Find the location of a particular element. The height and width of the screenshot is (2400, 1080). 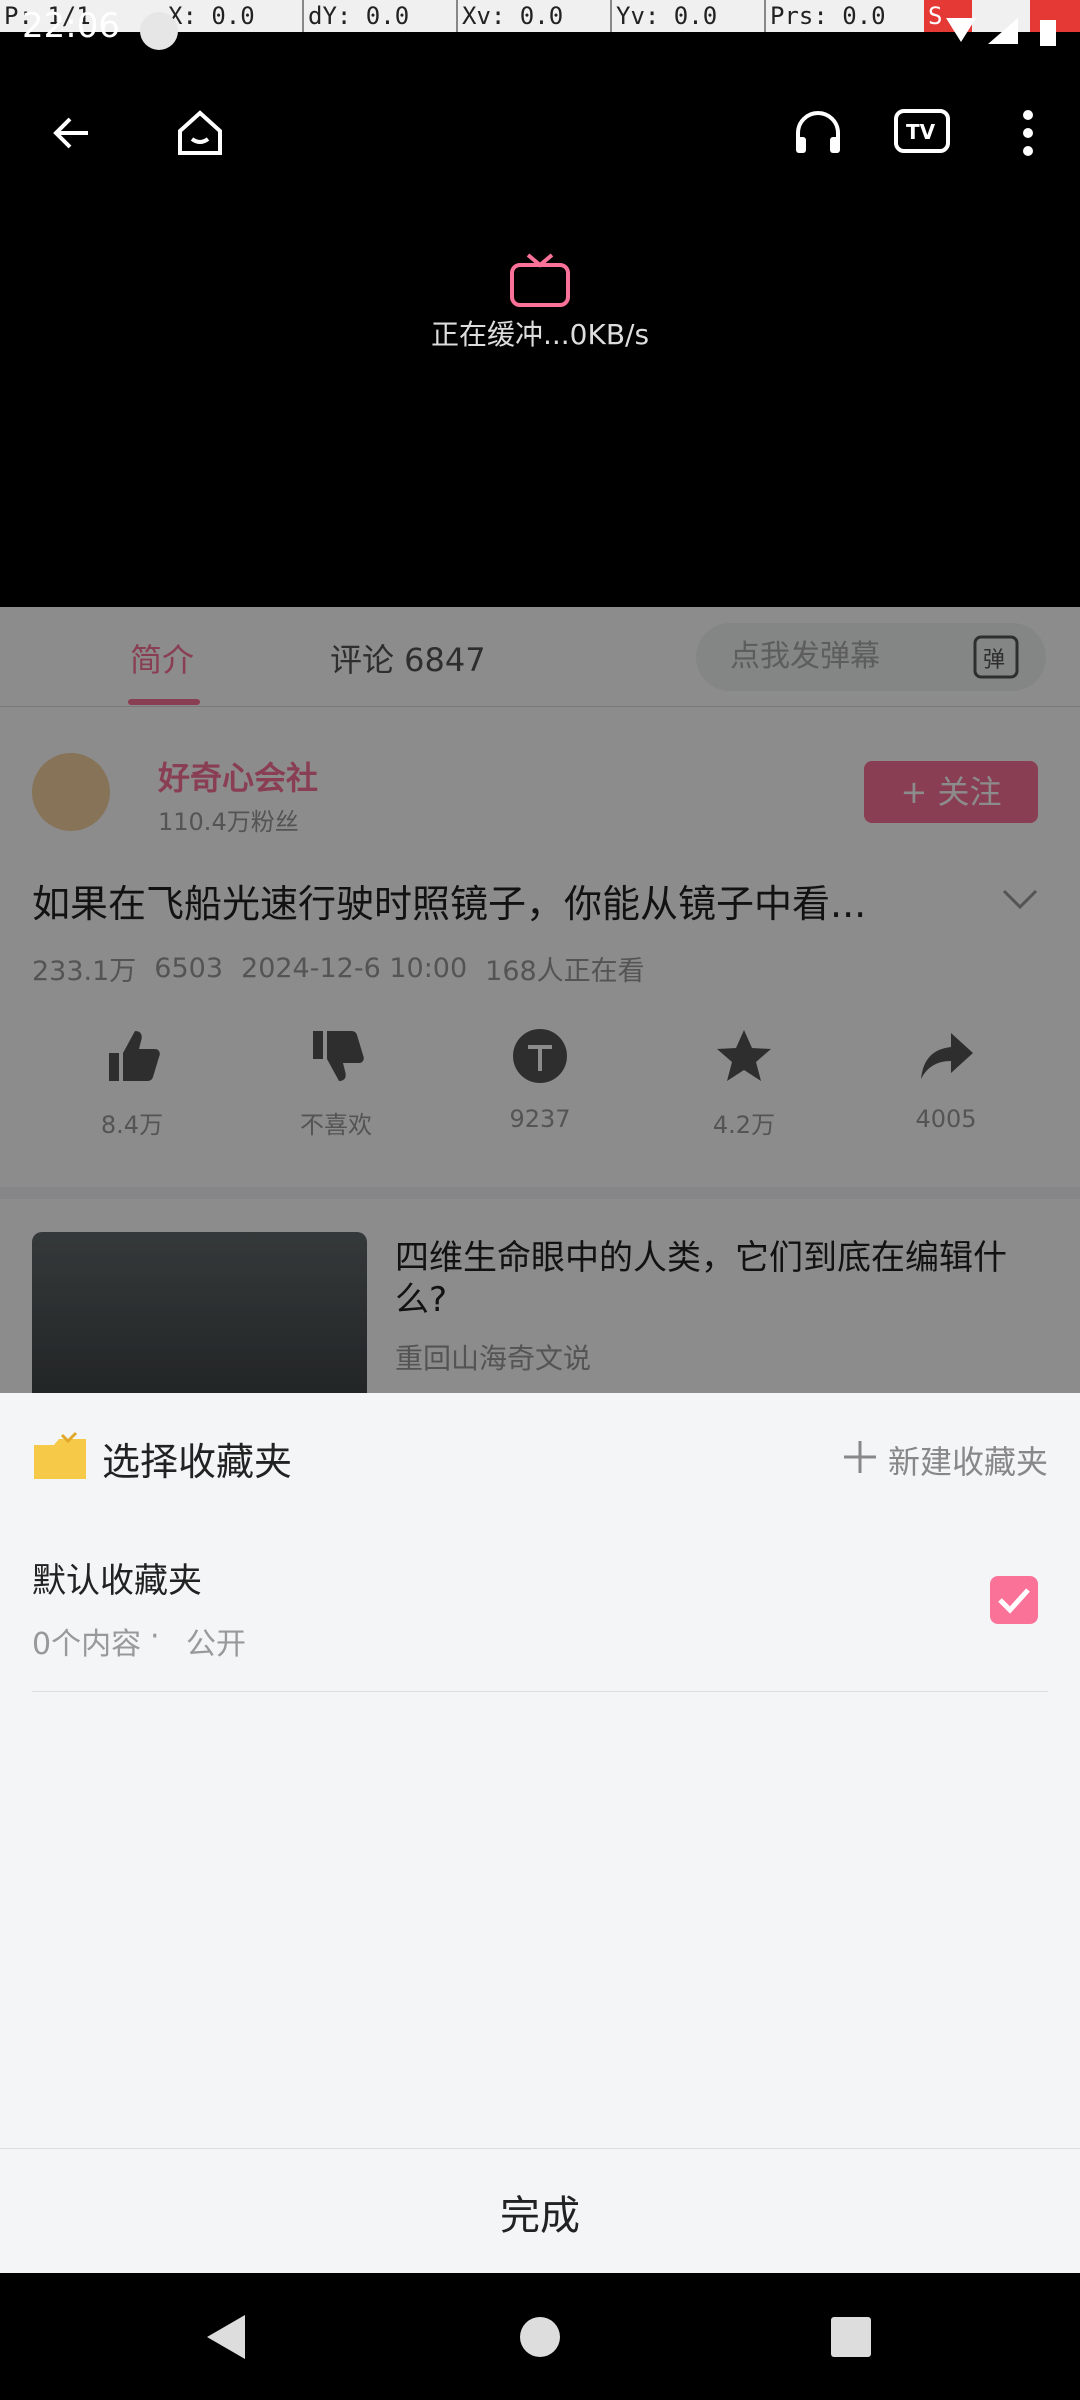

new-folder-button: 新建收藏夹 is located at coordinates (968, 1460).